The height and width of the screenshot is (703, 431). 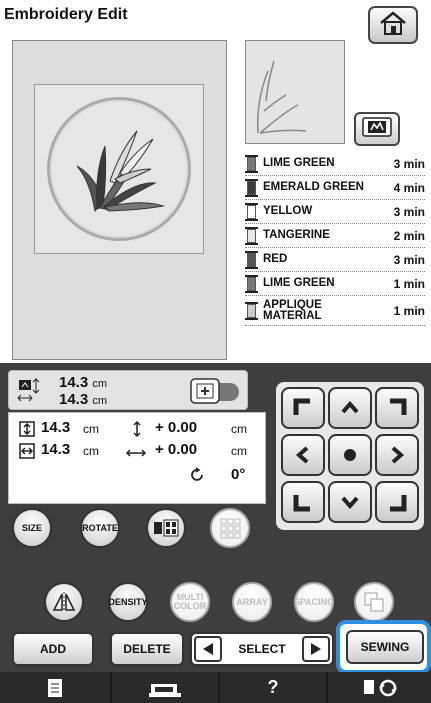 I want to click on tab-help: ?, so click(x=273, y=687).